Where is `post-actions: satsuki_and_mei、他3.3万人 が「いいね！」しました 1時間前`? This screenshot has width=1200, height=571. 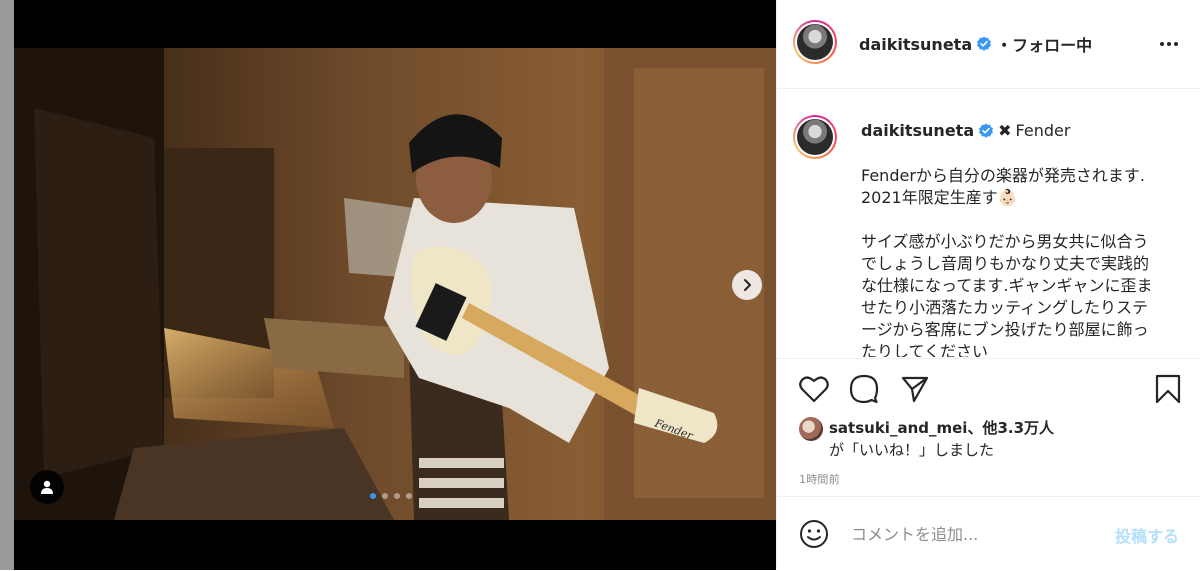
post-actions: satsuki_and_mei、他3.3万人 が「いいね！」しました 1時間前 is located at coordinates (988, 424).